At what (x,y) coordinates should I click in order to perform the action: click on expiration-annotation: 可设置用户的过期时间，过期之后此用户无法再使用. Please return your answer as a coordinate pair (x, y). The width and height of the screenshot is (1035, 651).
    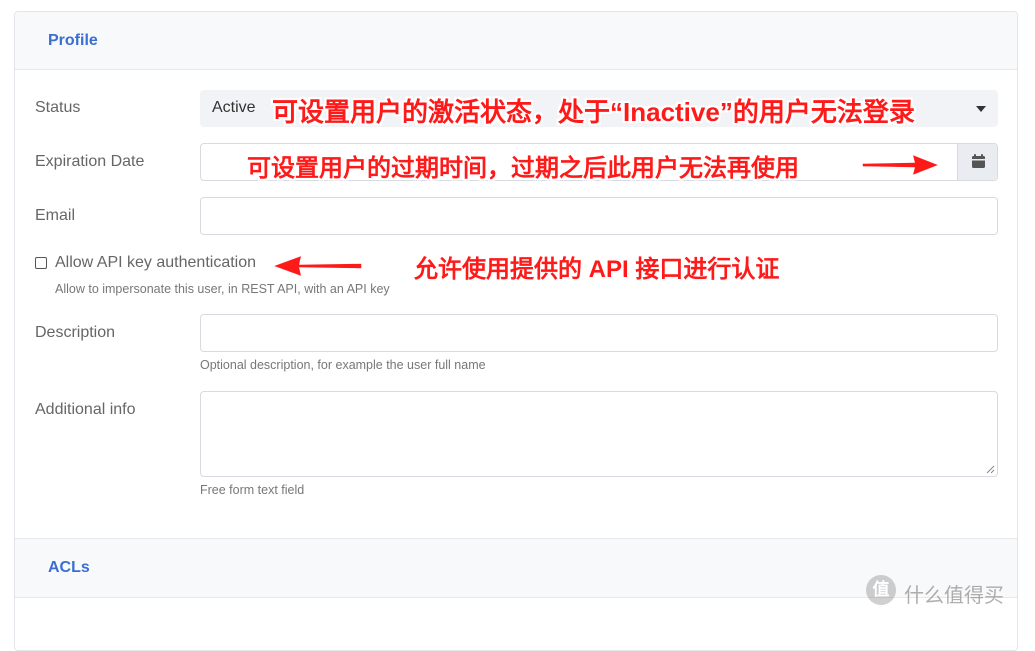
    Looking at the image, I should click on (523, 168).